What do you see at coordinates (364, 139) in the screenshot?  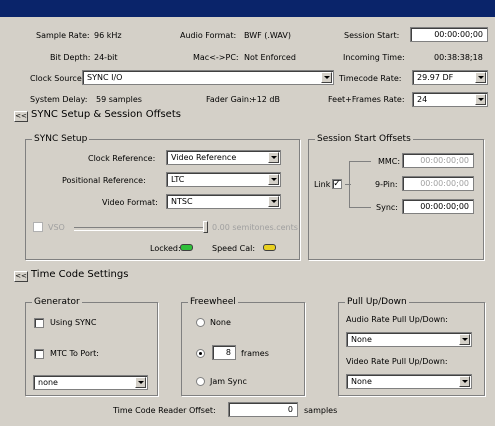 I see `session-start-offsets-title: Session Start Offsets` at bounding box center [364, 139].